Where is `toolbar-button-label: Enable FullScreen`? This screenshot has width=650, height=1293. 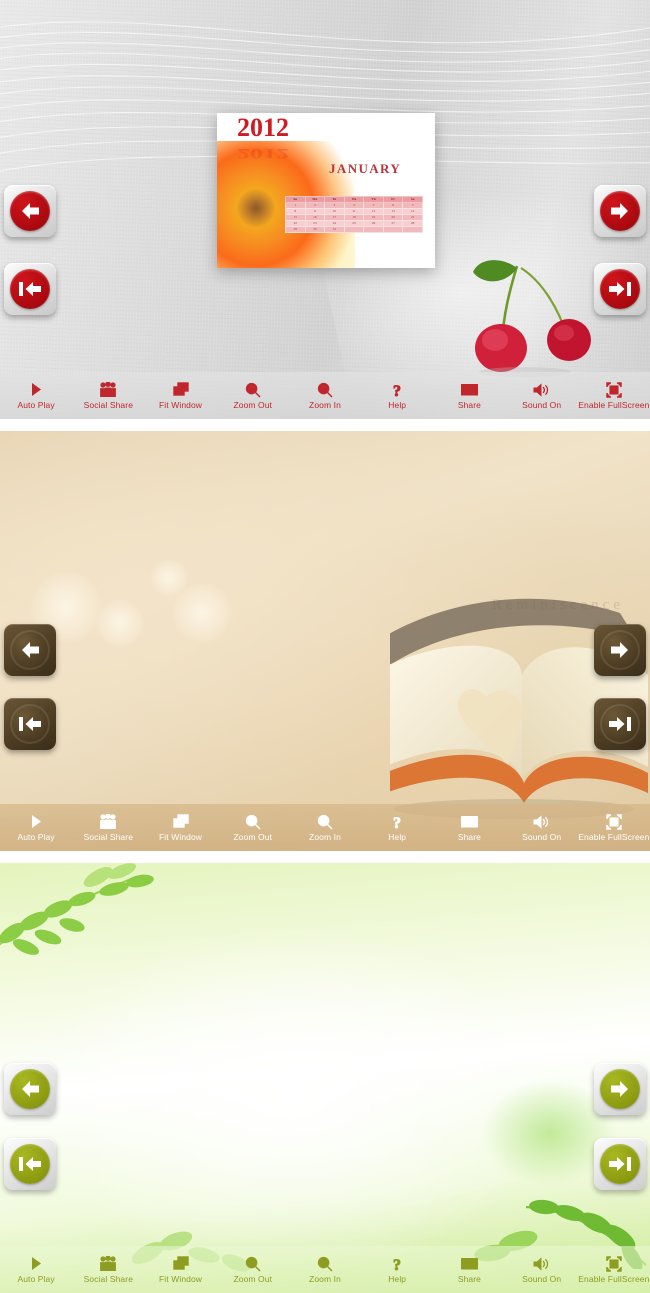 toolbar-button-label: Enable FullScreen is located at coordinates (614, 405).